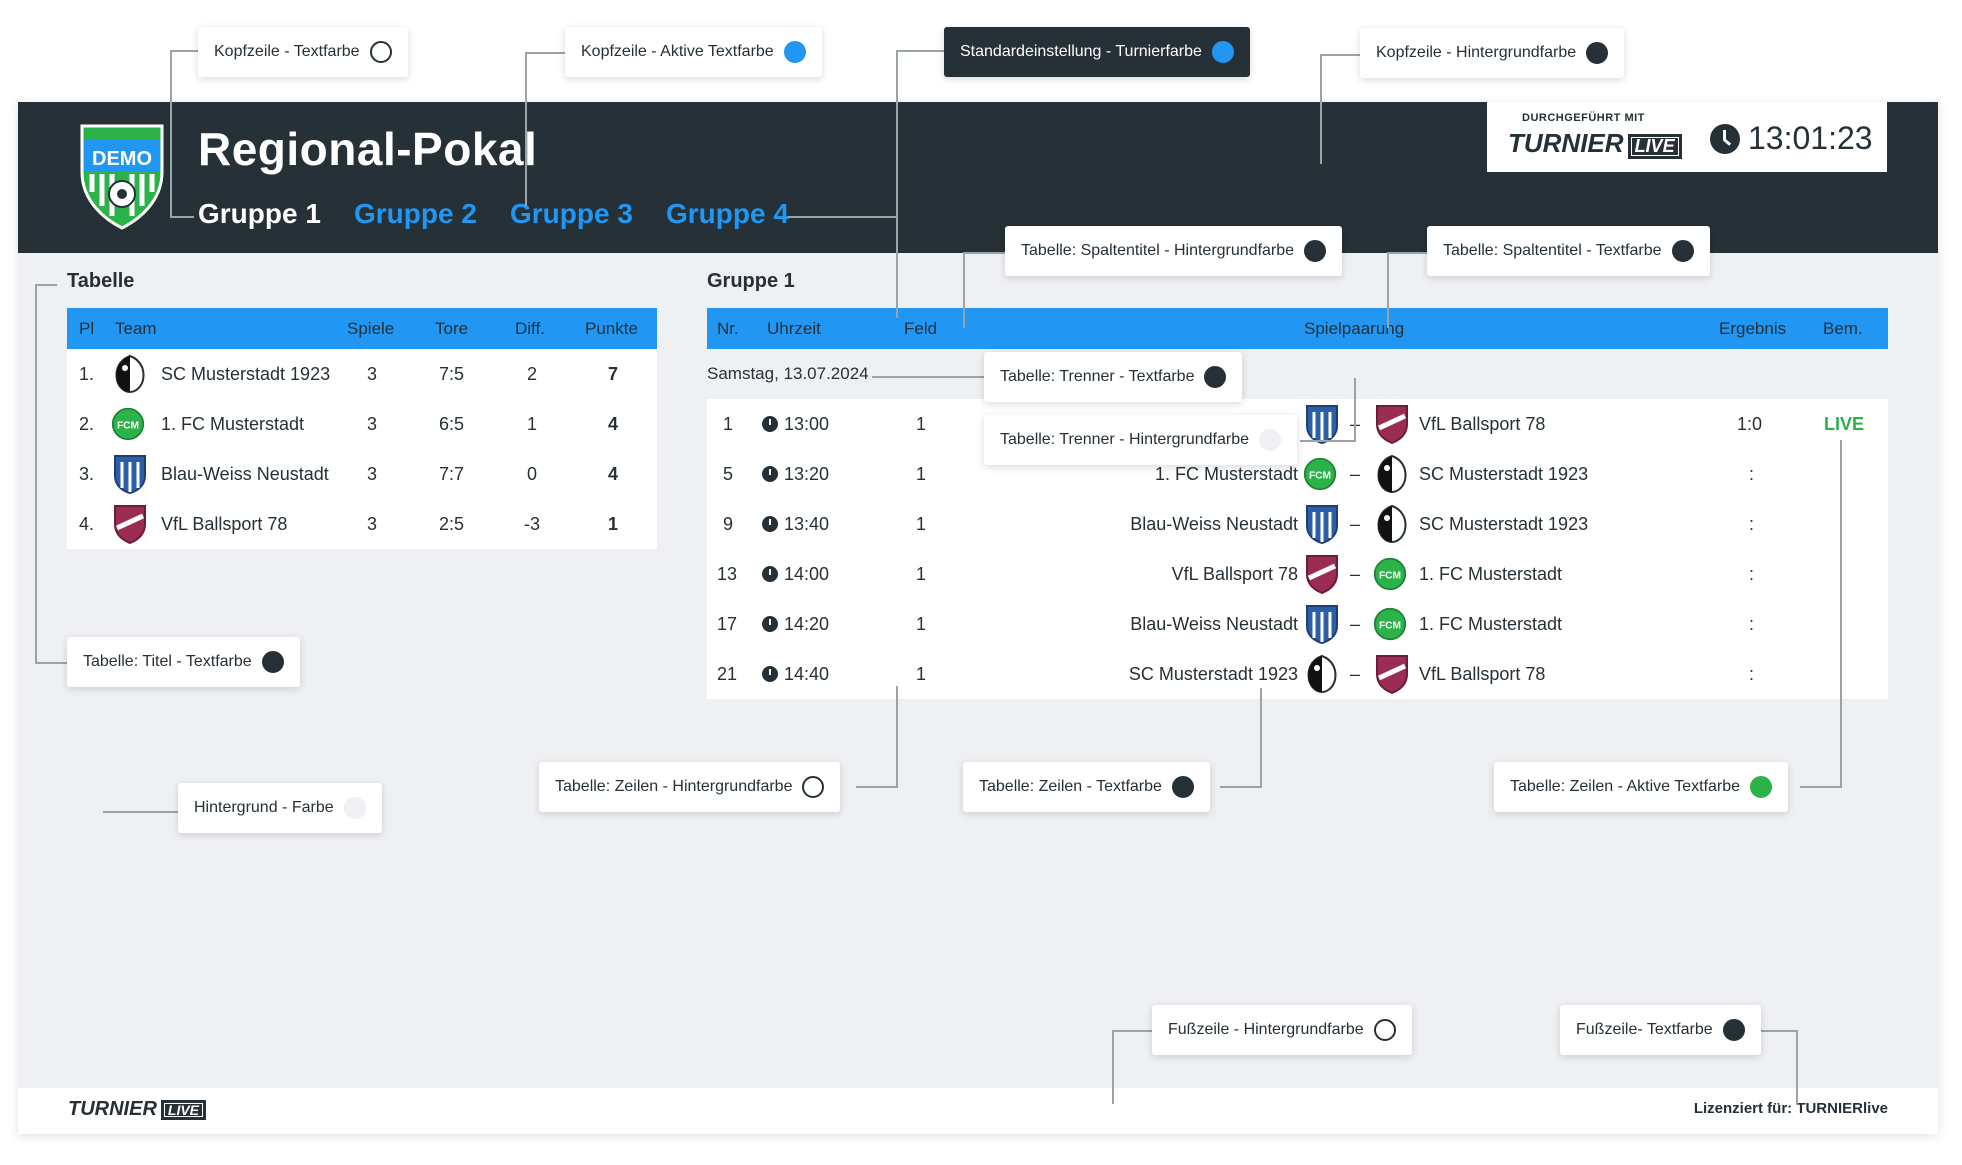 The width and height of the screenshot is (1962, 1165). What do you see at coordinates (1158, 250) in the screenshot?
I see `callout-label: Tabelle: Spaltentitel - Hintergrundfarbe` at bounding box center [1158, 250].